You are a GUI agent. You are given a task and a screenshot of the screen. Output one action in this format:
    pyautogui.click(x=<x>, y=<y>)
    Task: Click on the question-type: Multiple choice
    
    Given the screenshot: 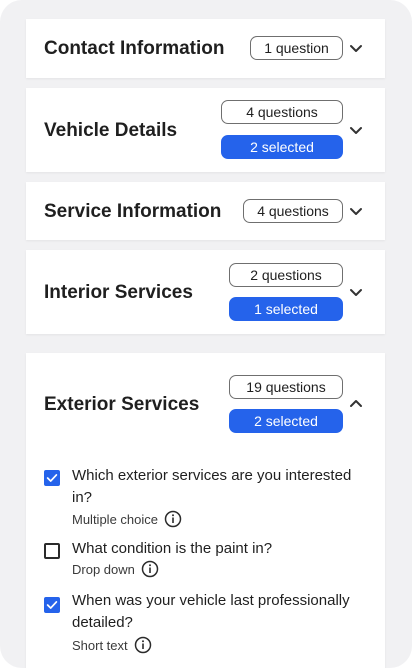 What is the action you would take?
    pyautogui.click(x=127, y=519)
    